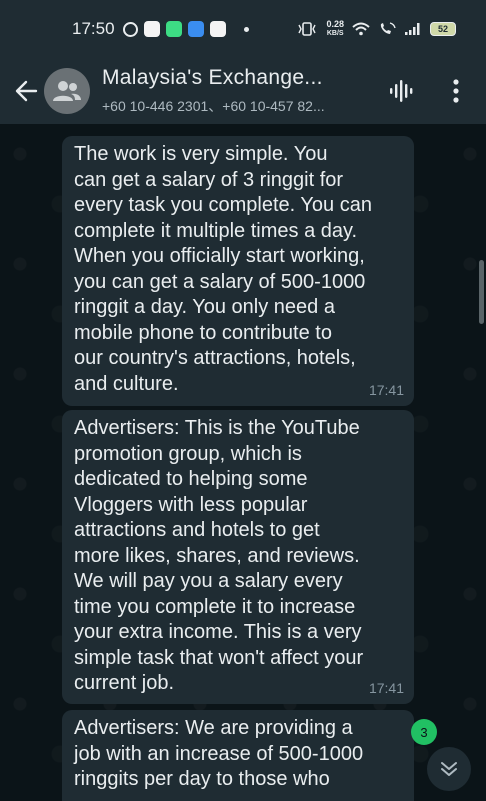  I want to click on unread-count-badge: 3, so click(424, 732).